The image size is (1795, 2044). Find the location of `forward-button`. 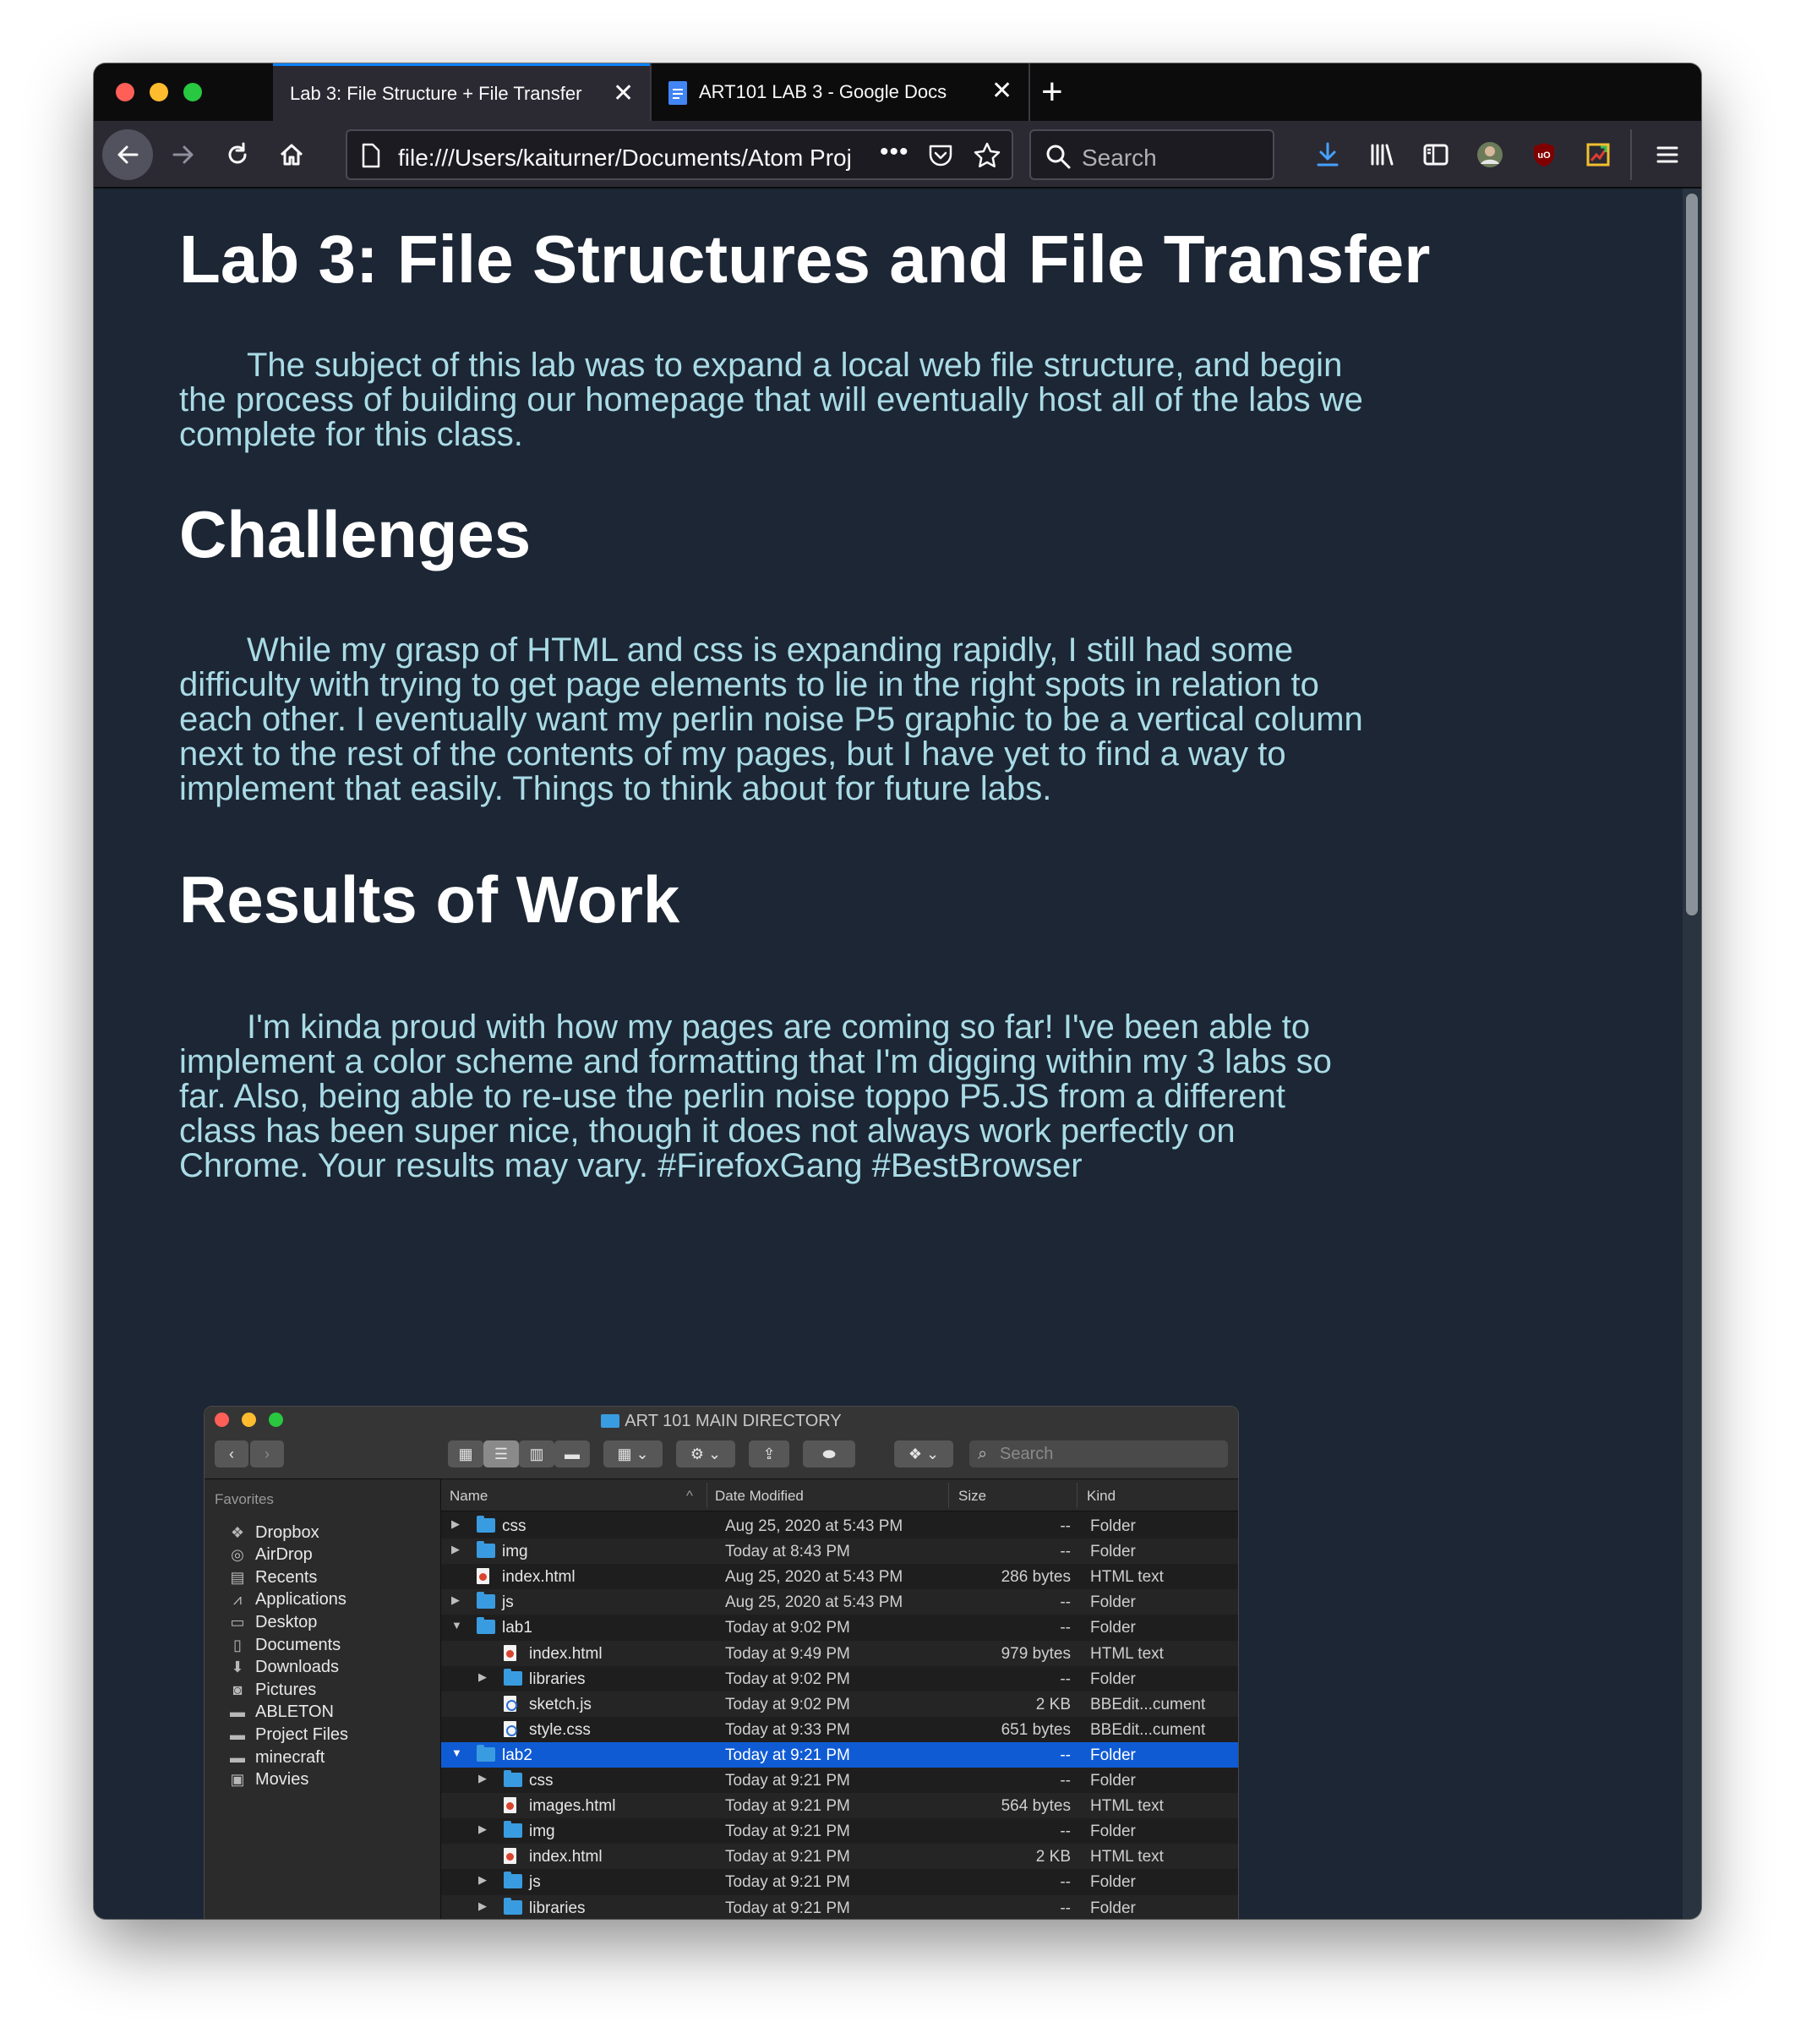

forward-button is located at coordinates (183, 154).